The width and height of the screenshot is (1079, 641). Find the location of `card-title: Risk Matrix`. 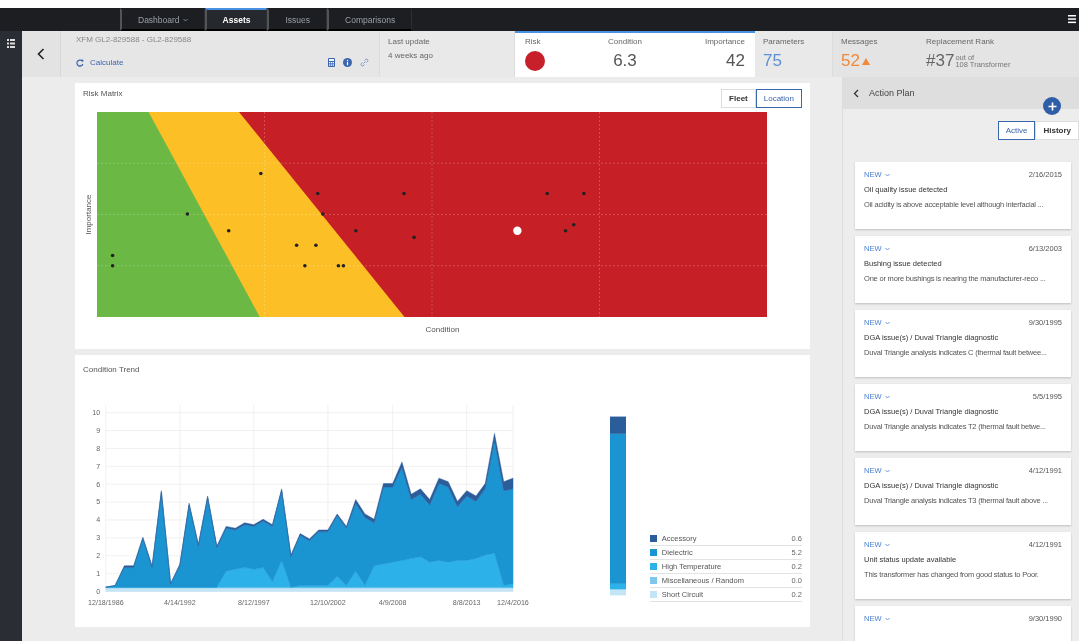

card-title: Risk Matrix is located at coordinates (103, 93).